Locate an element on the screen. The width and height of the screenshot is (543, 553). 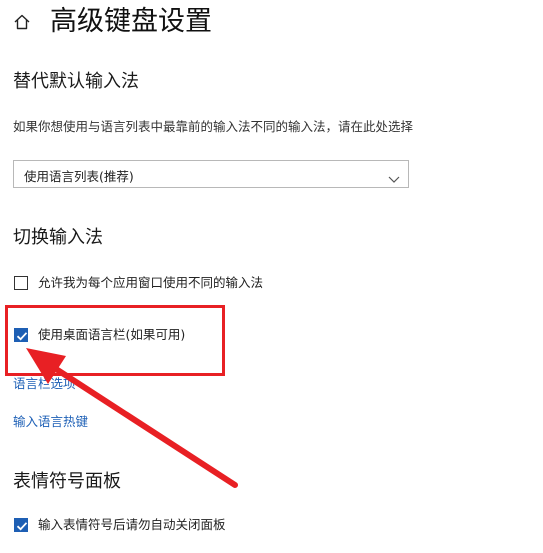
per-app-input-label: 允许我为每个应用窗口使用不同的输入法 is located at coordinates (151, 282).